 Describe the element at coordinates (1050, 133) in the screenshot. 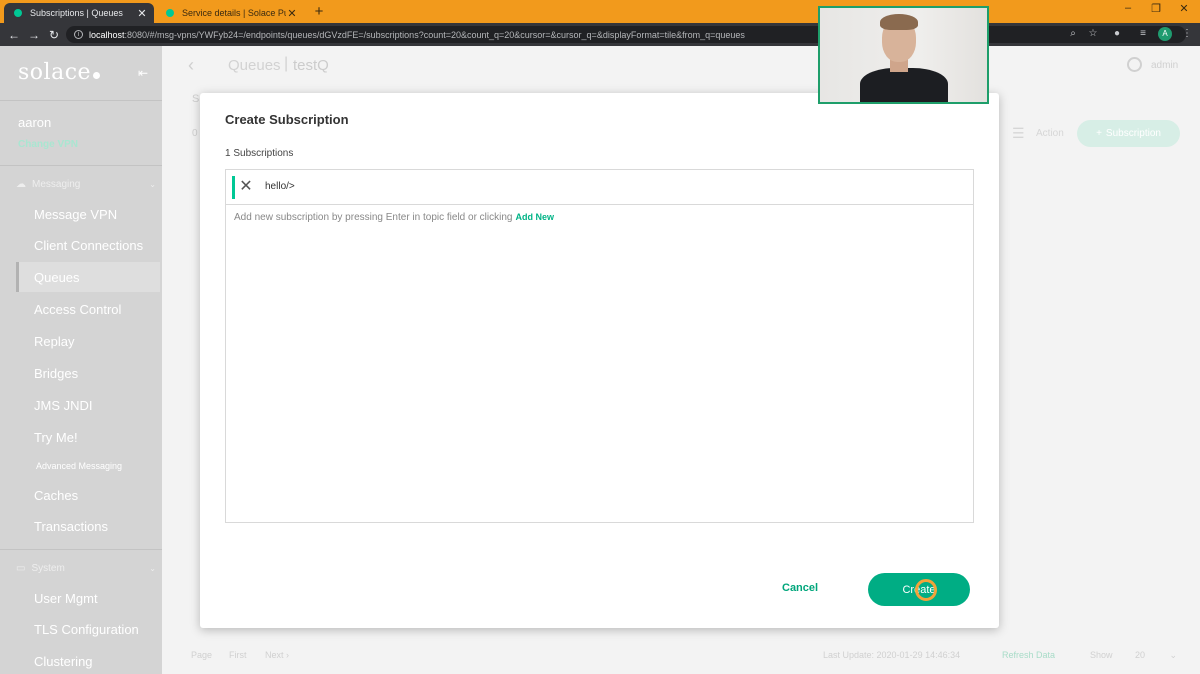

I see `action-menu-label: Action` at that location.